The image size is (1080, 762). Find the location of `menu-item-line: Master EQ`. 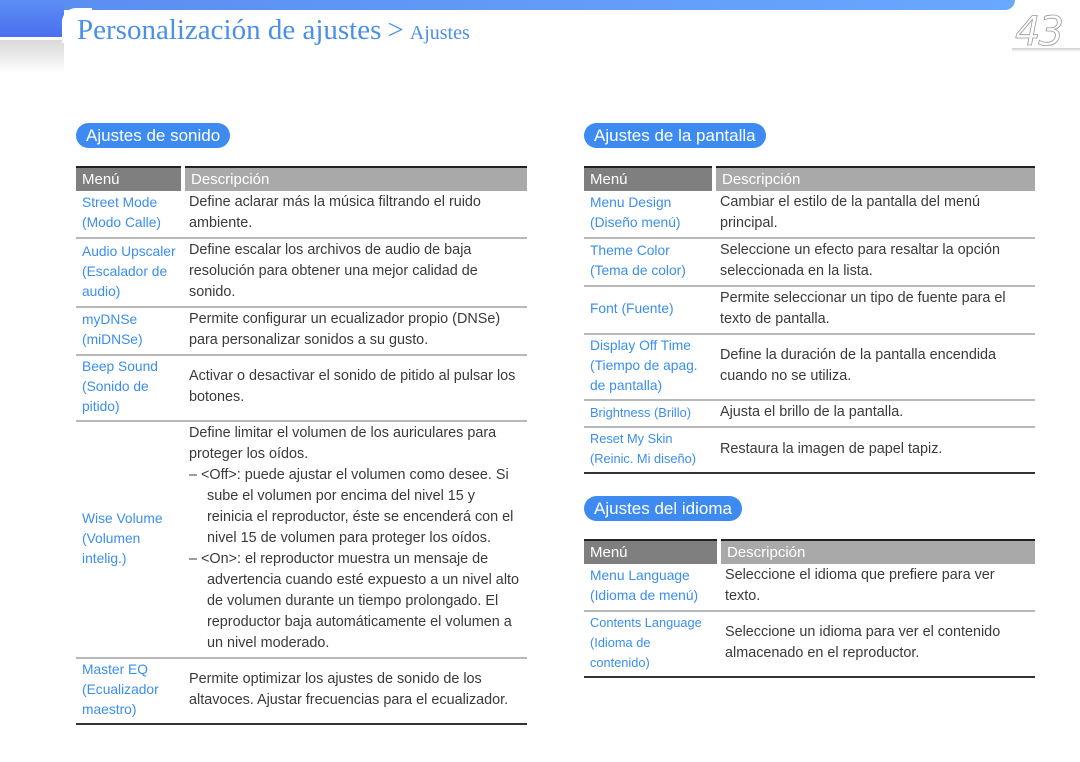

menu-item-line: Master EQ is located at coordinates (115, 669).